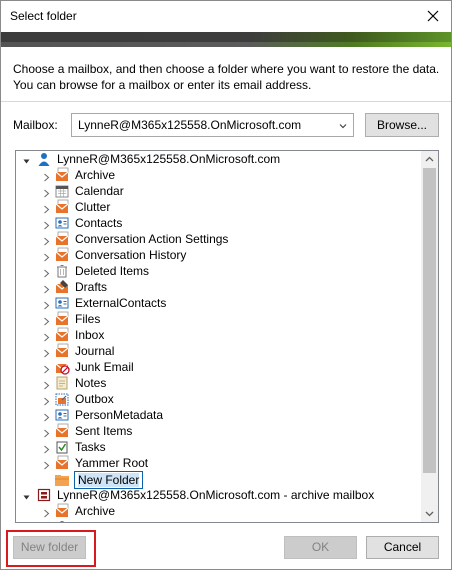 This screenshot has width=452, height=570. Describe the element at coordinates (112, 463) in the screenshot. I see `tree-item-label: Yammer Root` at that location.